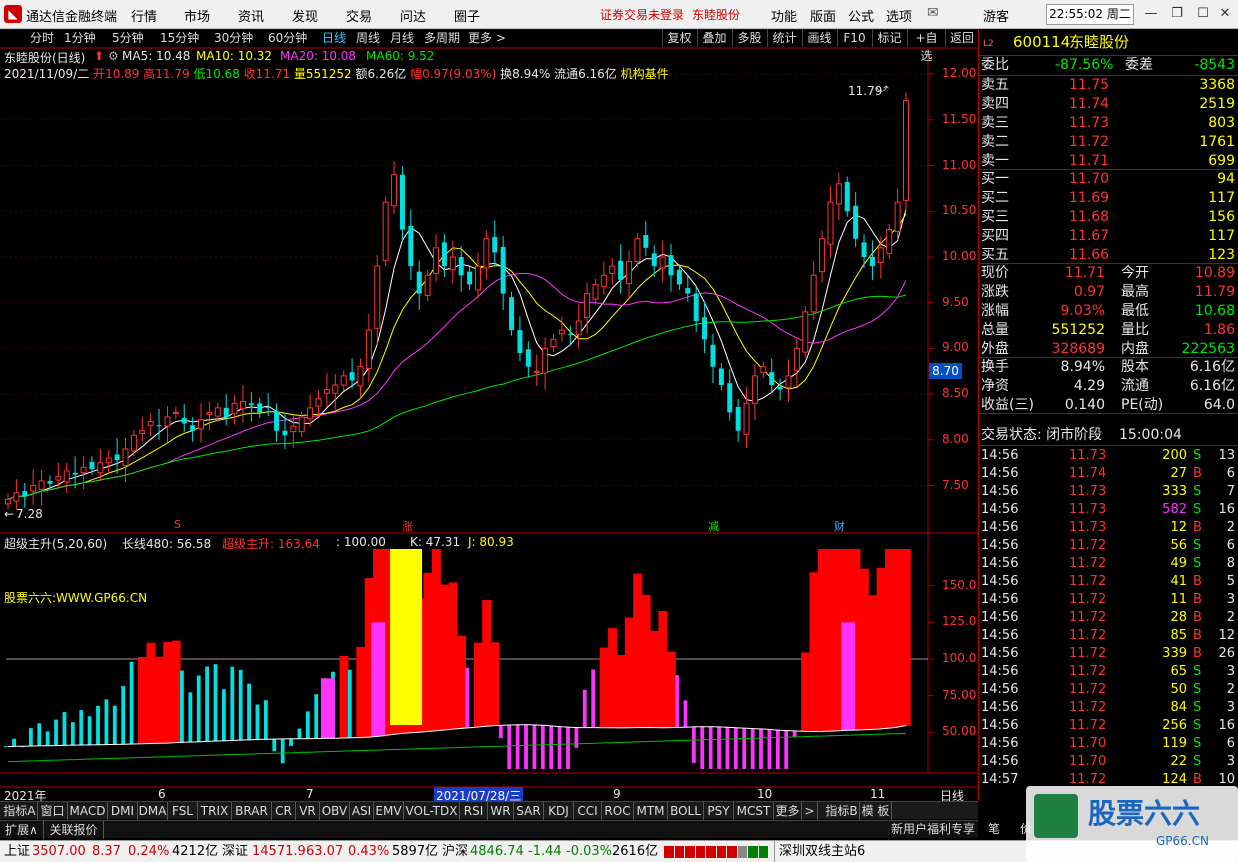 This screenshot has width=1238, height=862. What do you see at coordinates (642, 14) in the screenshot?
I see `login-alert: 证券交易未登录` at bounding box center [642, 14].